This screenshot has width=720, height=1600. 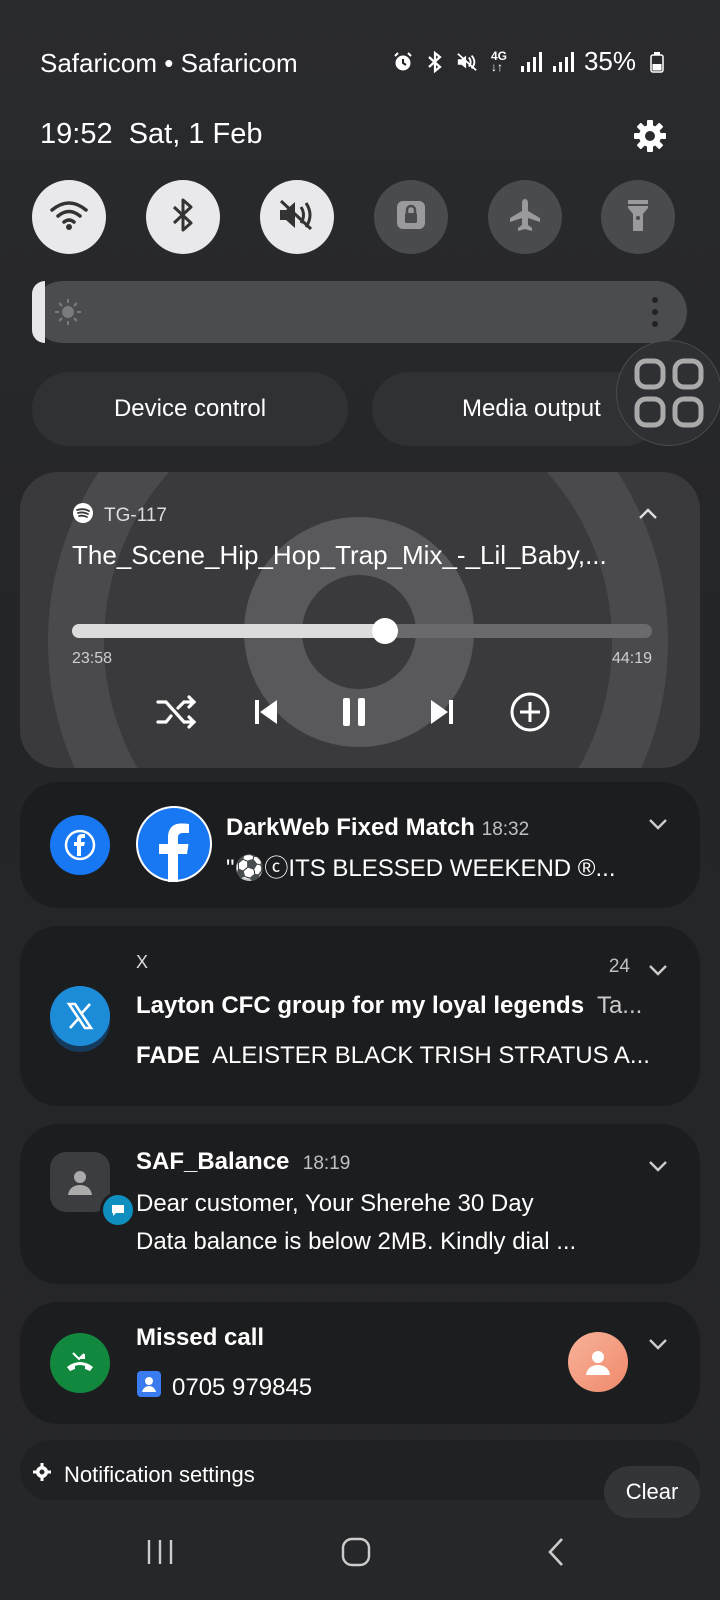 I want to click on notification-title: Missed call, so click(x=200, y=1337).